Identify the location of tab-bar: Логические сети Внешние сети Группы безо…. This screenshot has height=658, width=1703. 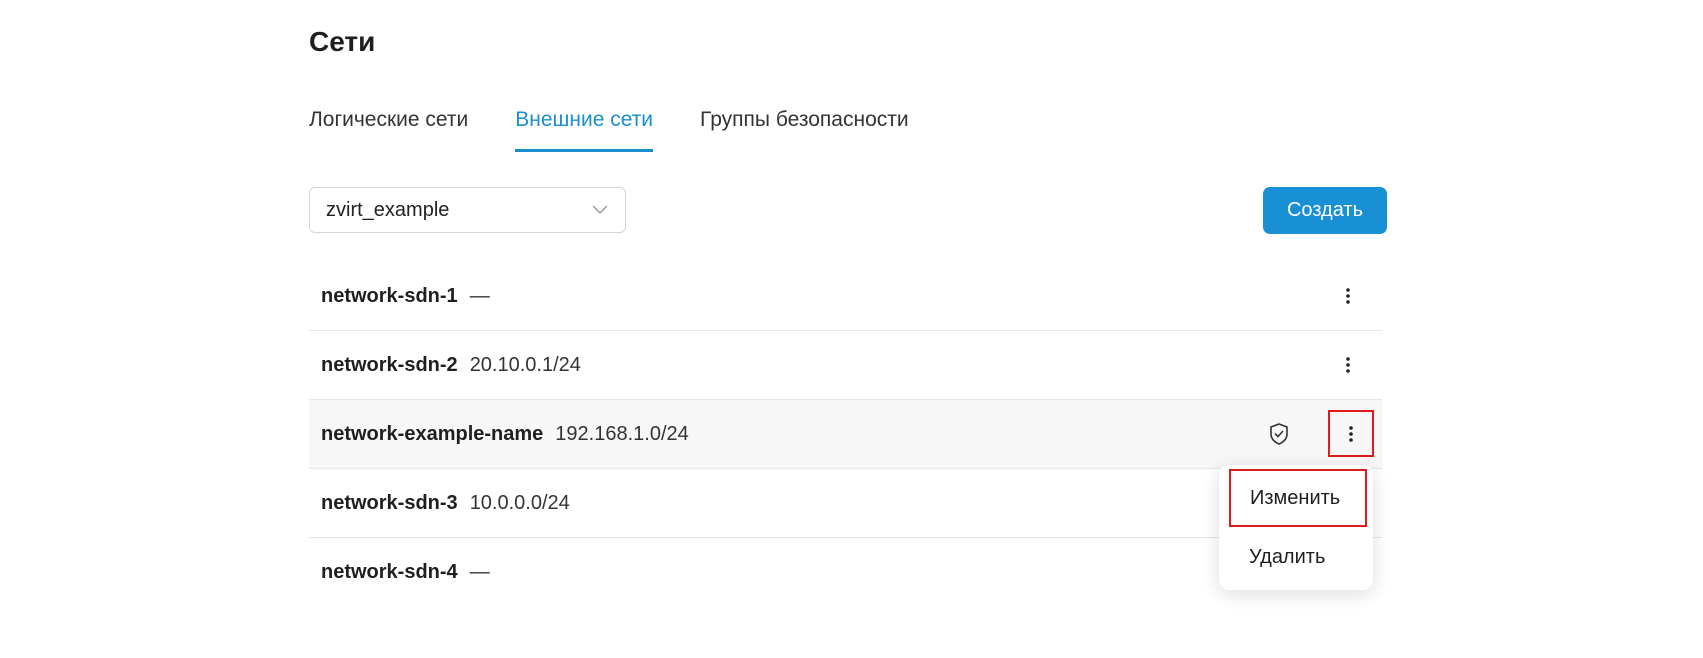
(632, 129).